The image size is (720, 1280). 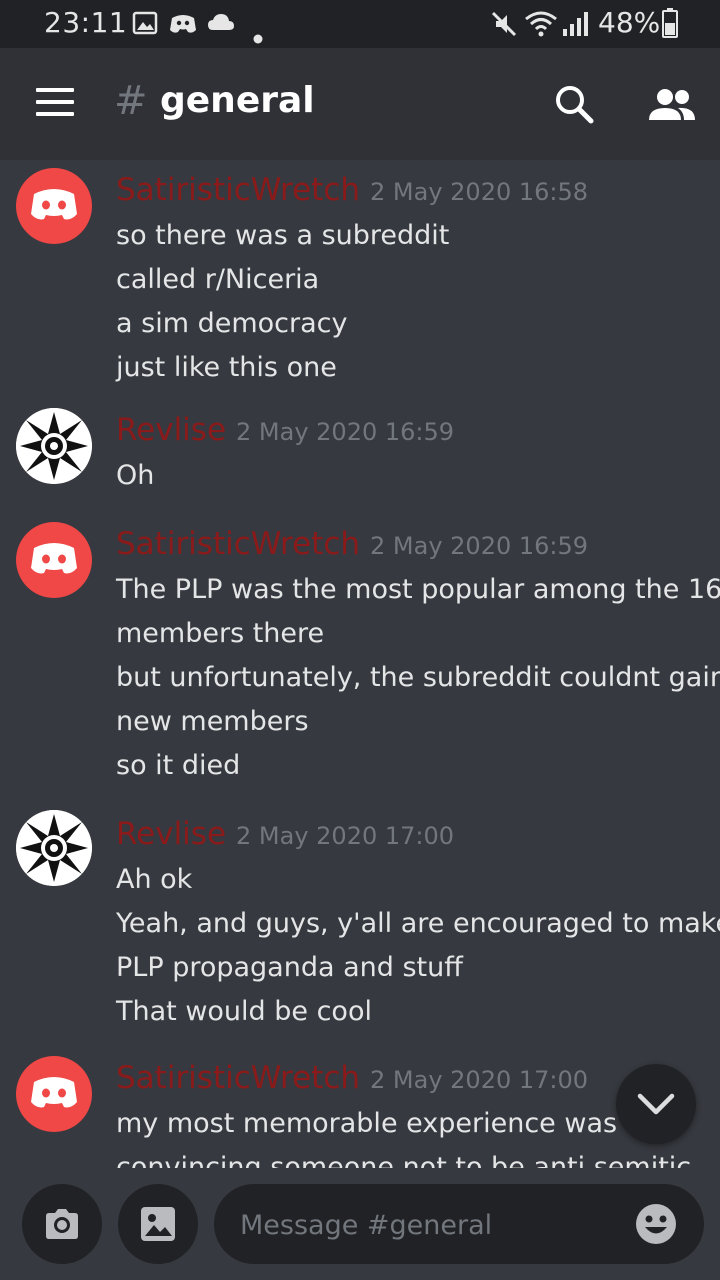 I want to click on search-icon, so click(x=574, y=106).